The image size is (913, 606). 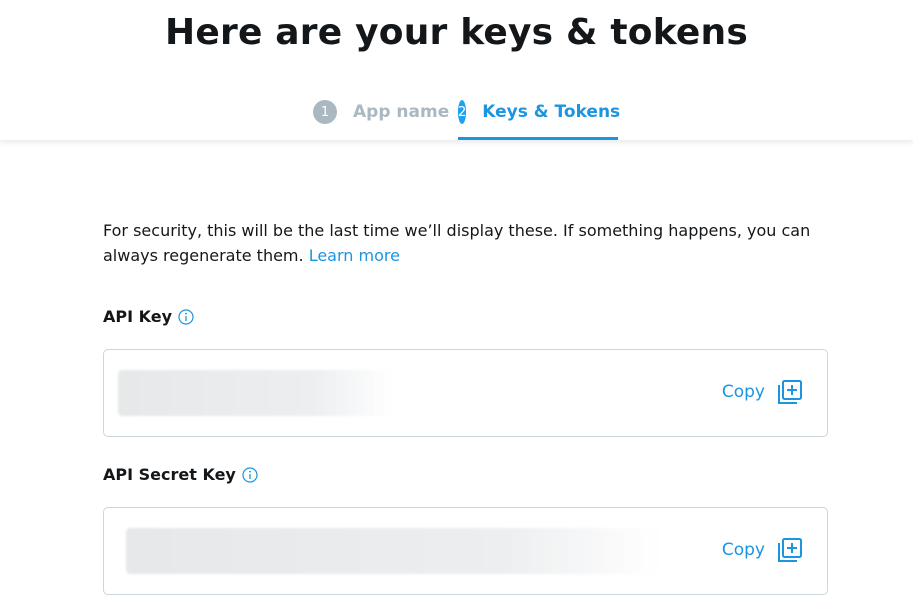 I want to click on active-step-underline, so click(x=538, y=138).